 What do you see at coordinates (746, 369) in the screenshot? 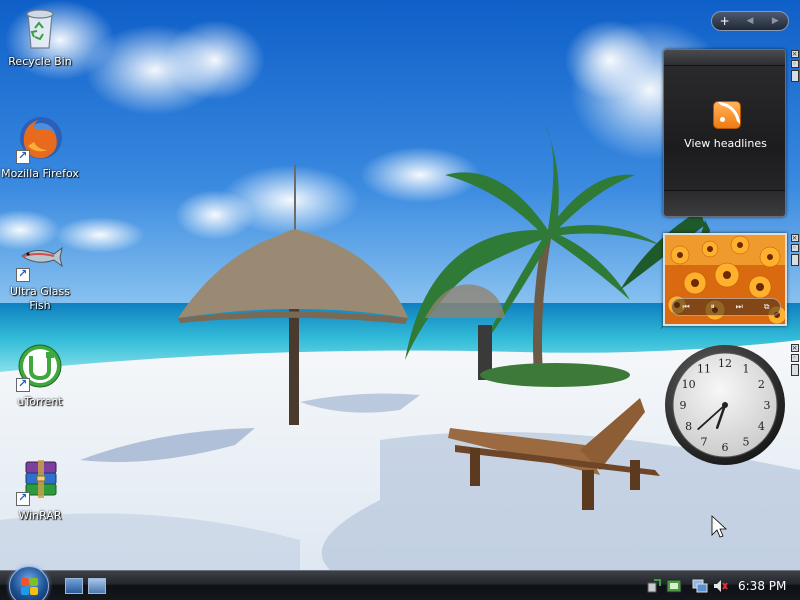
I see `clock-numeral: 1` at bounding box center [746, 369].